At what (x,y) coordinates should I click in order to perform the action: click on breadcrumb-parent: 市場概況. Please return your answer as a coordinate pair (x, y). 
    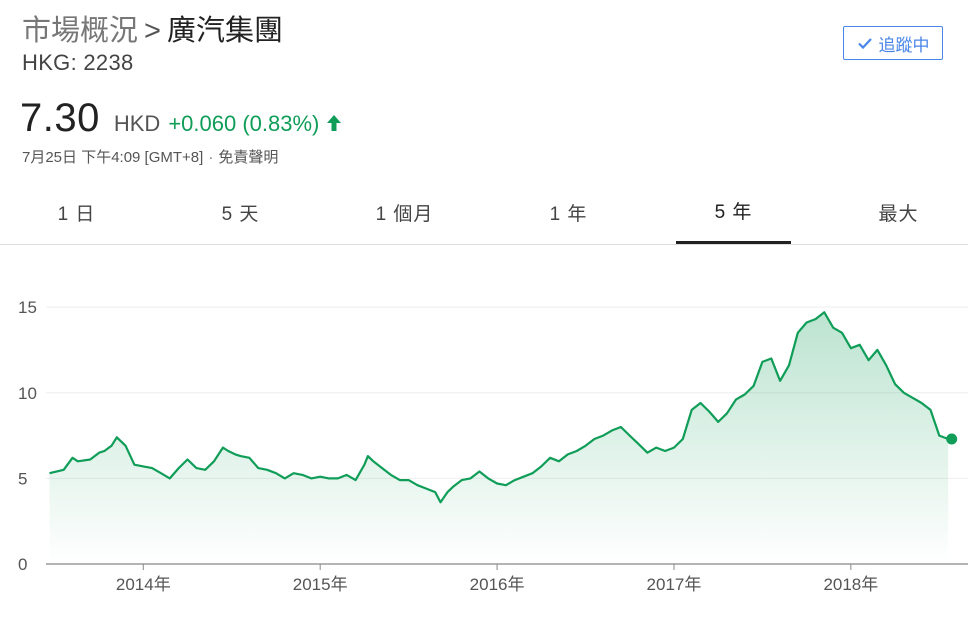
    Looking at the image, I should click on (80, 31).